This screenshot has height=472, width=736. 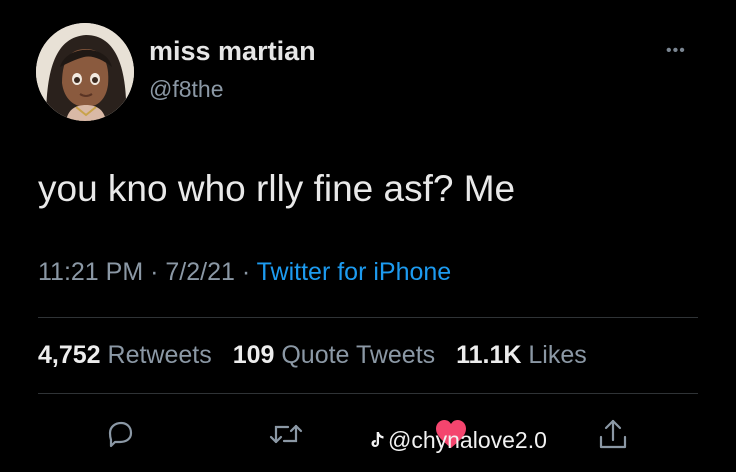 What do you see at coordinates (69, 355) in the screenshot?
I see `retweets-count: 4,752` at bounding box center [69, 355].